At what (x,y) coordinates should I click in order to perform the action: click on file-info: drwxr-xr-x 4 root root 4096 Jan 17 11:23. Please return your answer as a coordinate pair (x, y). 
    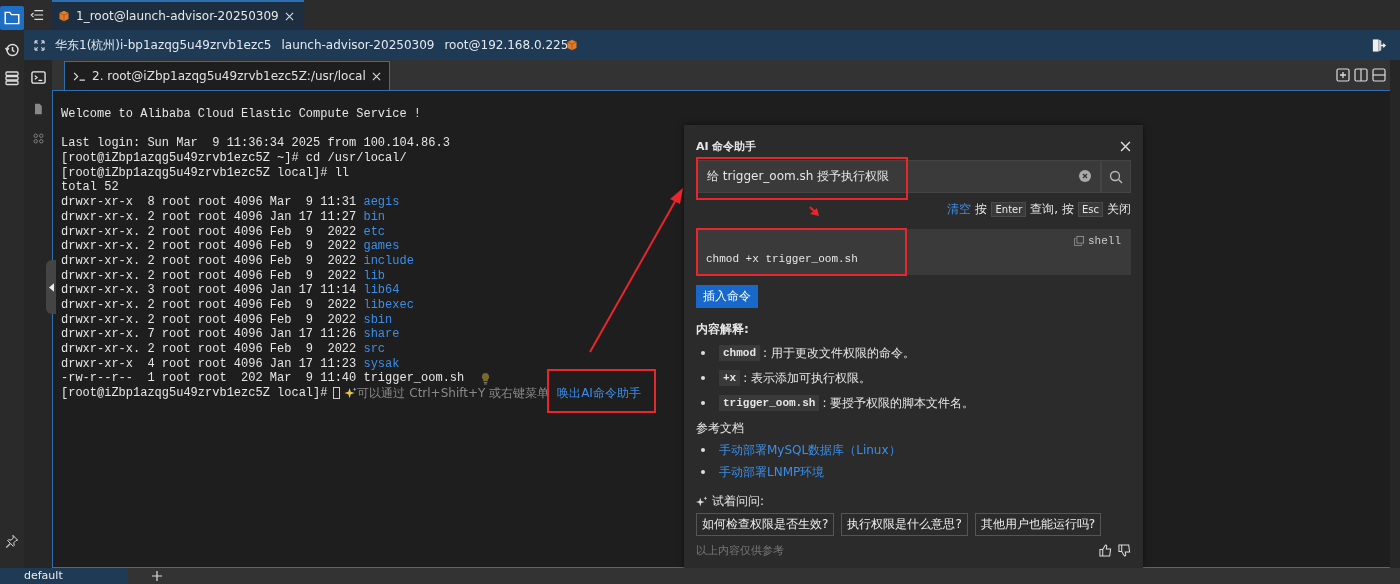
    Looking at the image, I should click on (209, 364).